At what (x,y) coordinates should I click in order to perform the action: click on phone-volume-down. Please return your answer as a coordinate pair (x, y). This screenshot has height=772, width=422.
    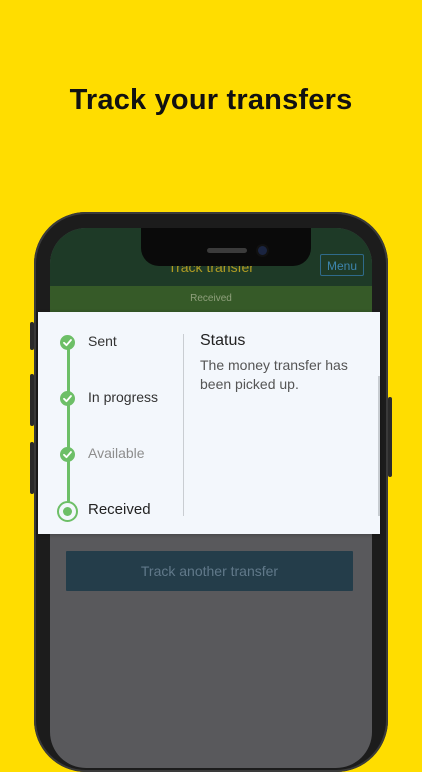
    Looking at the image, I should click on (32, 468).